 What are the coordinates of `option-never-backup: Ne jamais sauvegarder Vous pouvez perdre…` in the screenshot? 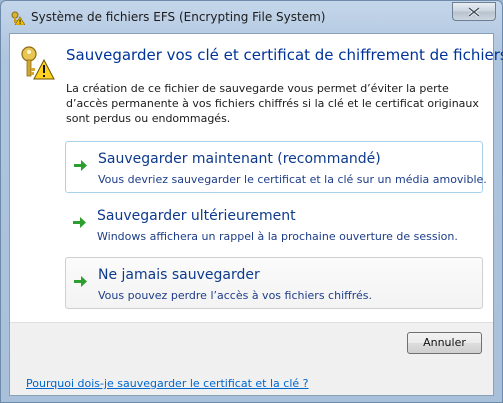 It's located at (274, 283).